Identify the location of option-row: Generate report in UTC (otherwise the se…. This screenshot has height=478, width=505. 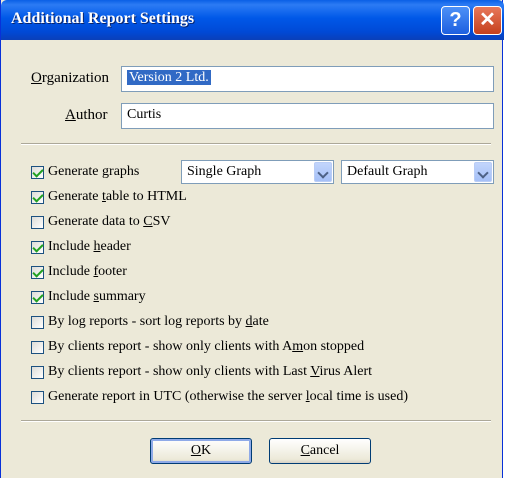
(219, 397).